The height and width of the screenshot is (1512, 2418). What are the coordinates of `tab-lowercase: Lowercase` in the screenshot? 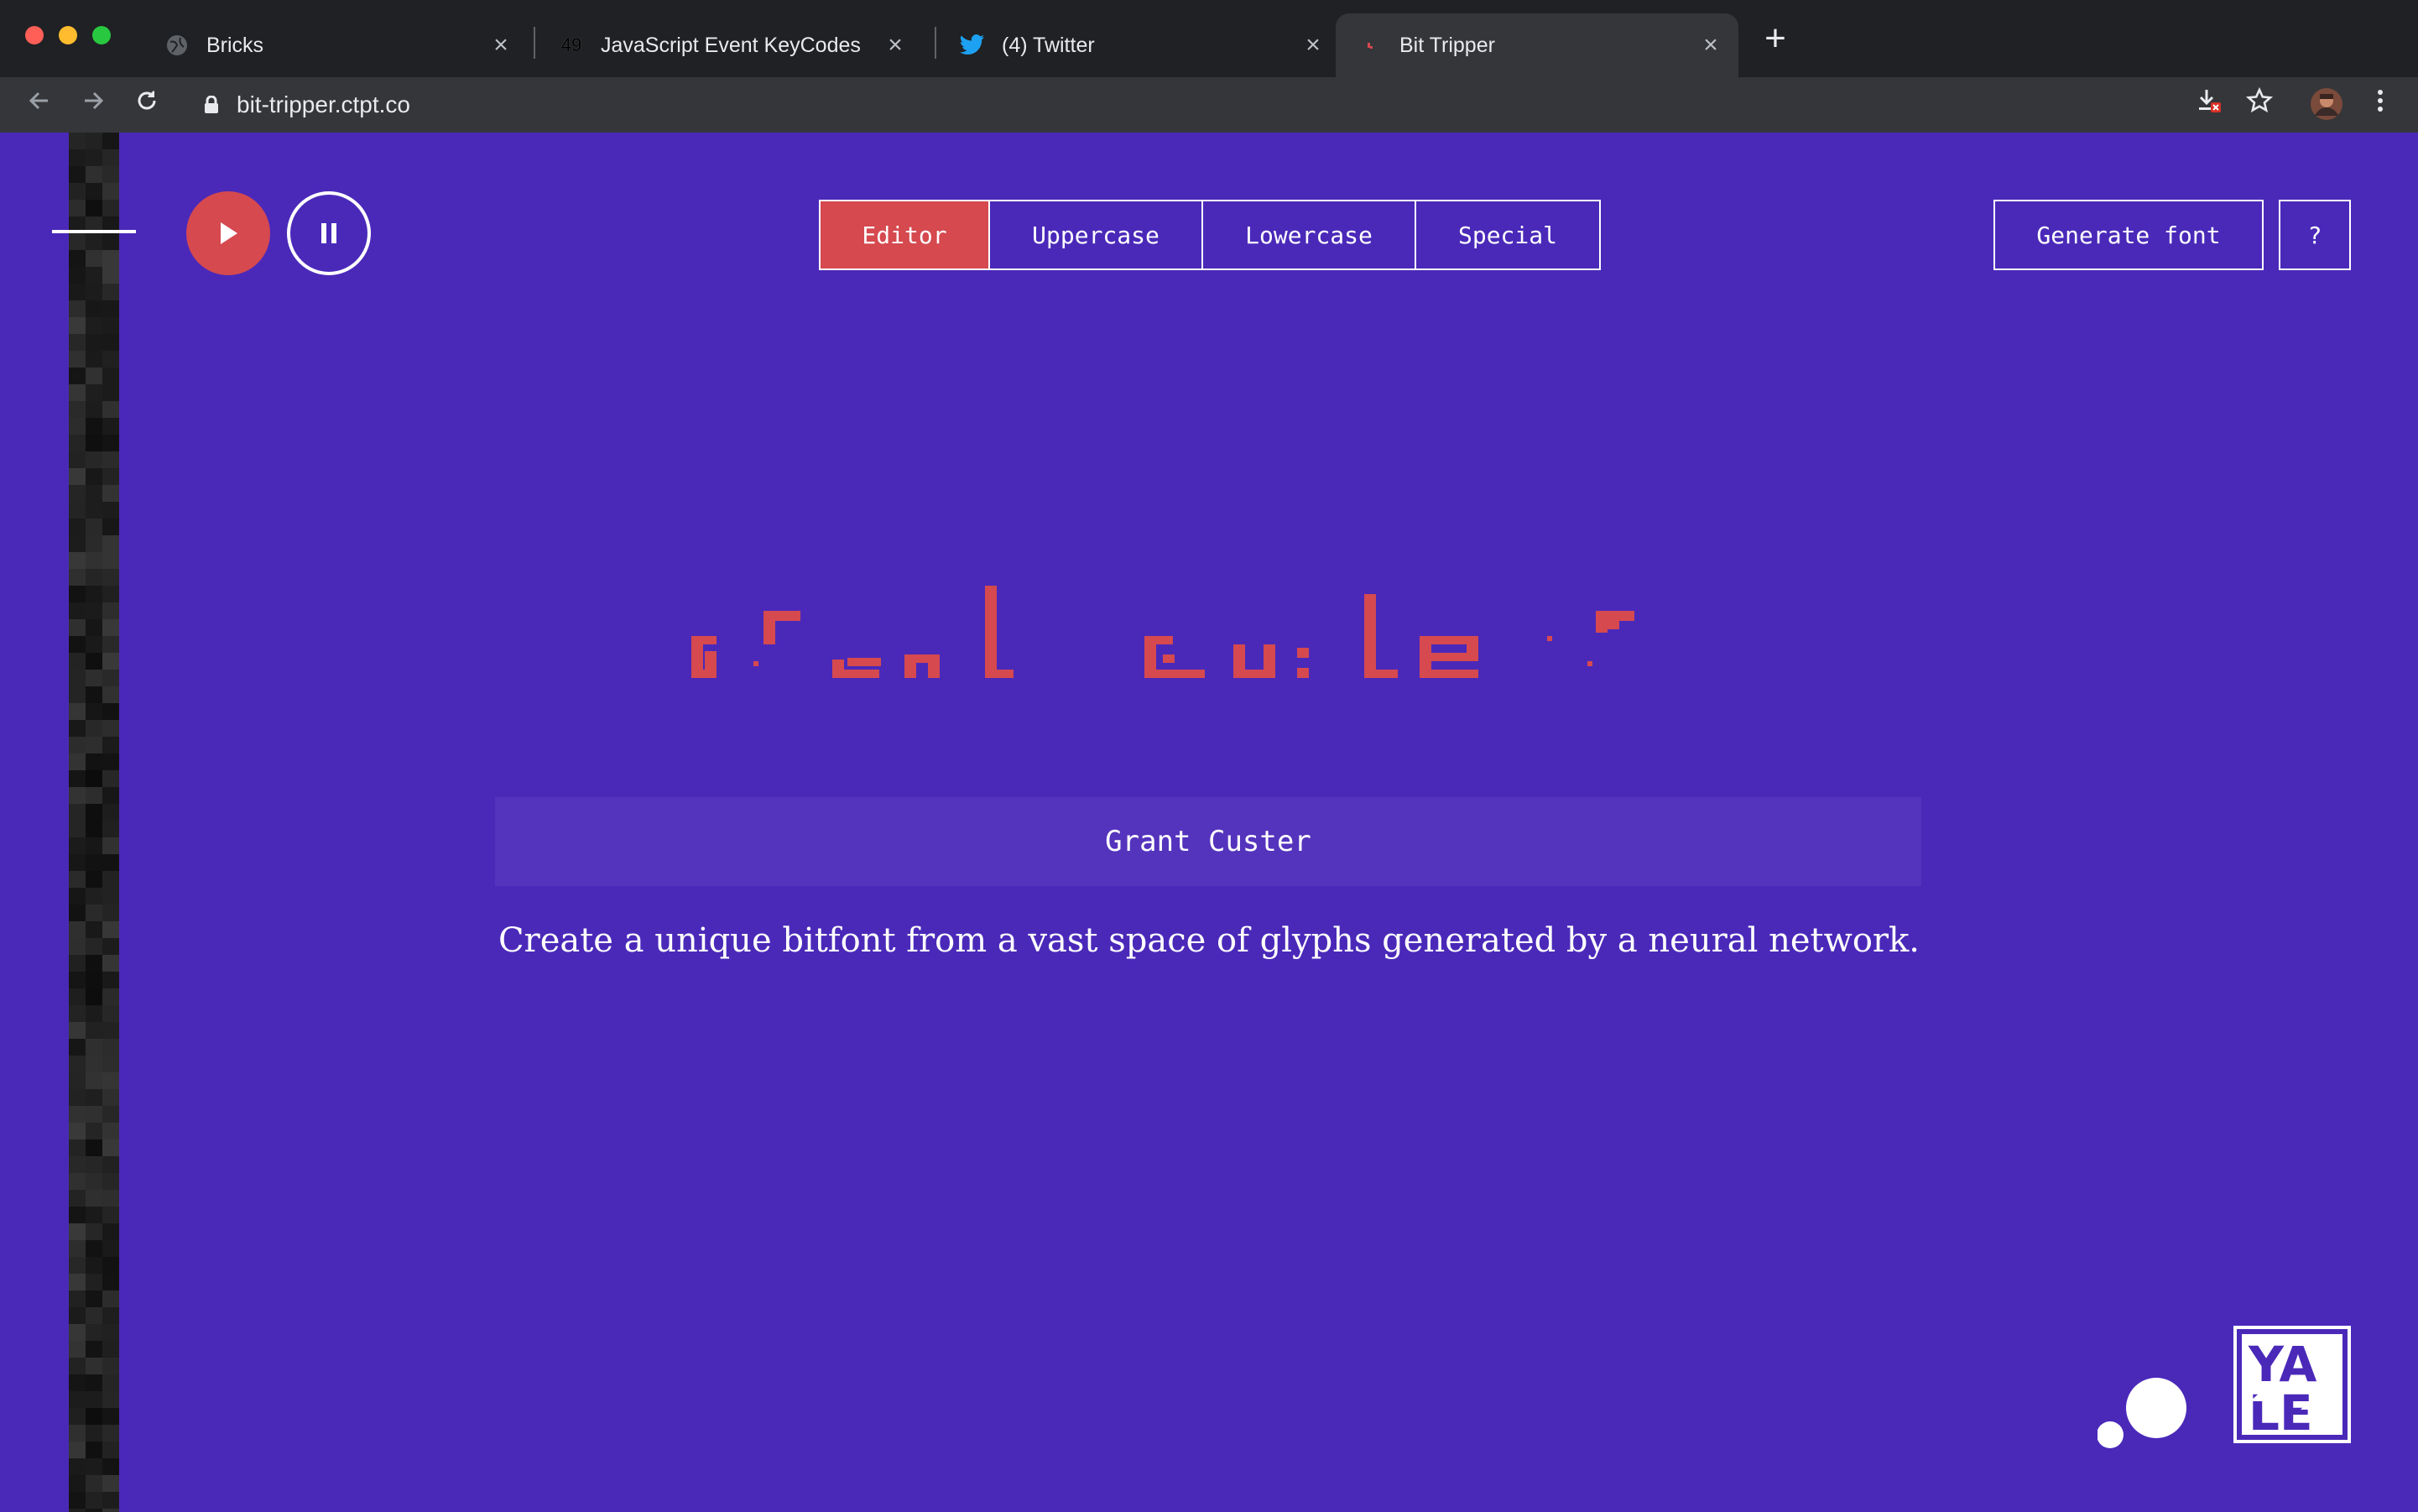 It's located at (1309, 235).